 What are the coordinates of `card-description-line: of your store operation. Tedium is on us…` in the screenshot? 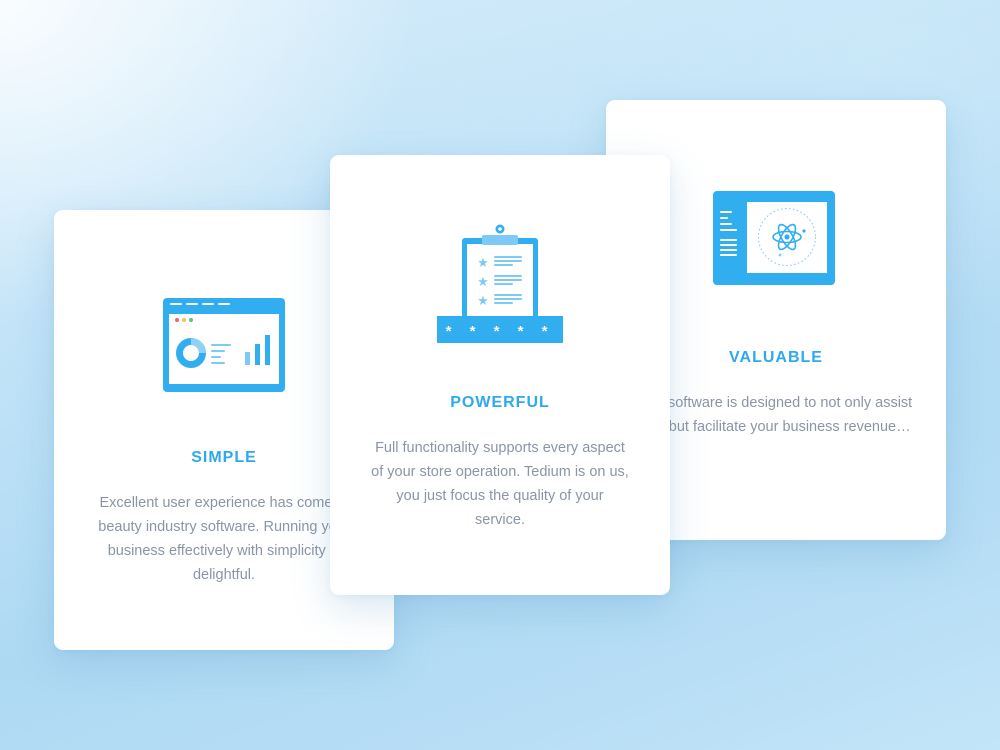 It's located at (500, 472).